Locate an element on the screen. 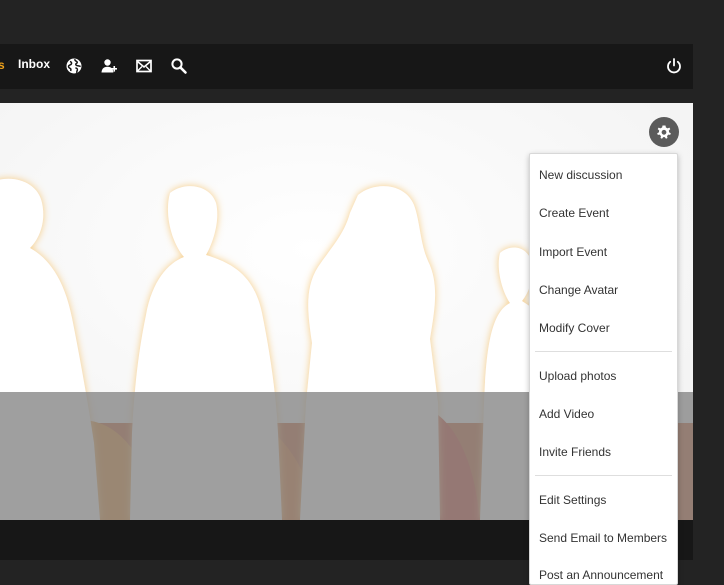 The image size is (724, 585). globe-icon is located at coordinates (74, 66).